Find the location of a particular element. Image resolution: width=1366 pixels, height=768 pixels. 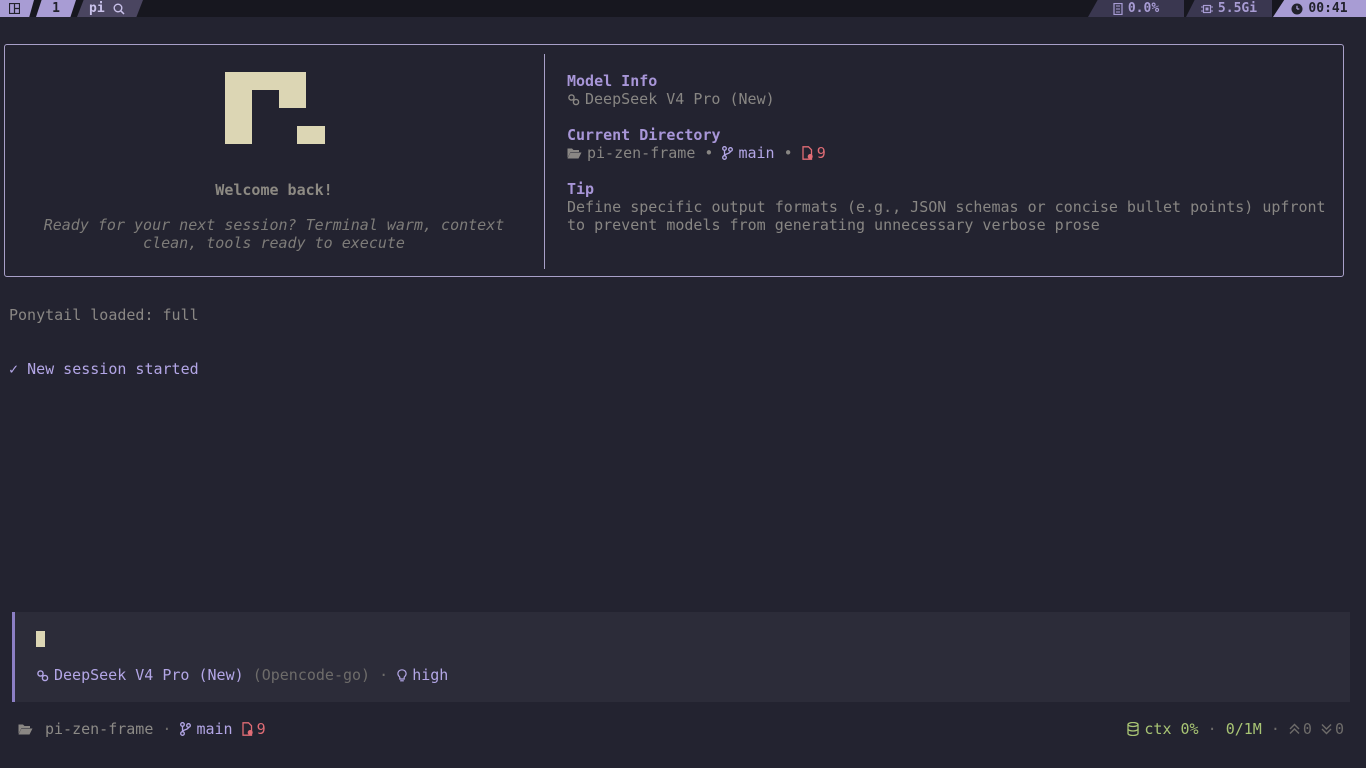

current-directory-row: pi-zen-frame • main • 9 is located at coordinates (952, 153).